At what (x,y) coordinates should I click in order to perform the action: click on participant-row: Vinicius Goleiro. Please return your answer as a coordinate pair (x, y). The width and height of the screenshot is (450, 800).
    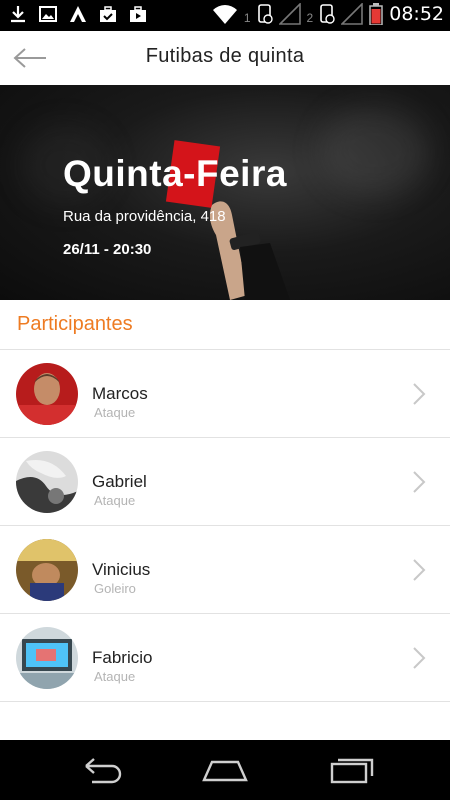
    Looking at the image, I should click on (225, 570).